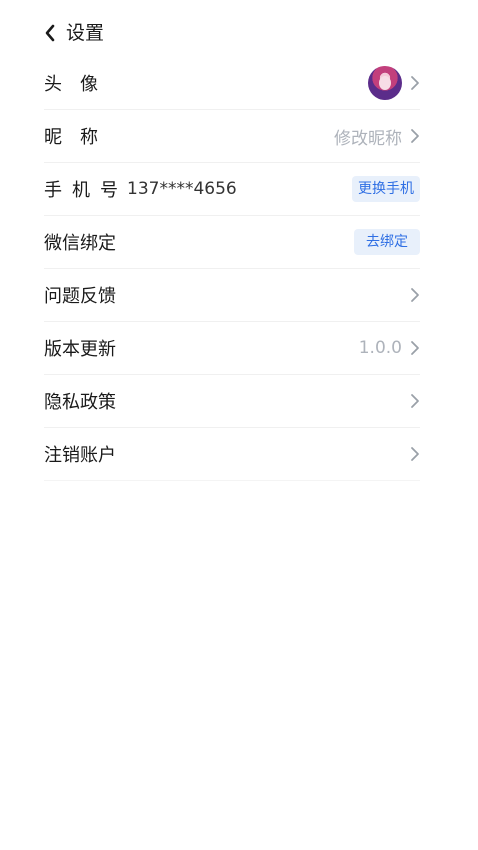  What do you see at coordinates (239, 32) in the screenshot?
I see `header-bar: 设置` at bounding box center [239, 32].